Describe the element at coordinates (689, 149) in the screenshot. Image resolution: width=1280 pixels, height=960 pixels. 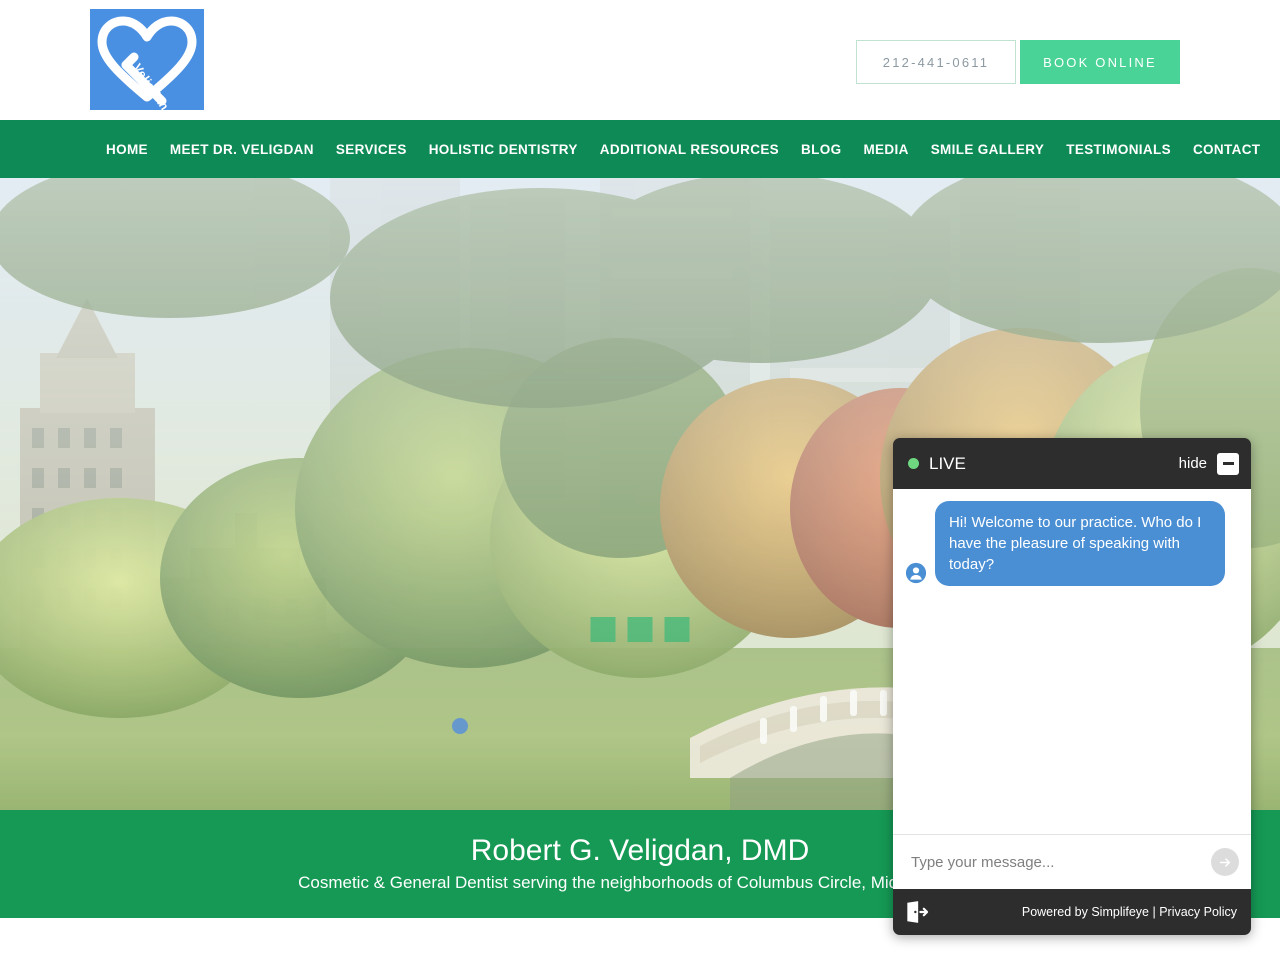
I see `nav-item-additional-resources: ADDITIONAL RESOURCES` at that location.